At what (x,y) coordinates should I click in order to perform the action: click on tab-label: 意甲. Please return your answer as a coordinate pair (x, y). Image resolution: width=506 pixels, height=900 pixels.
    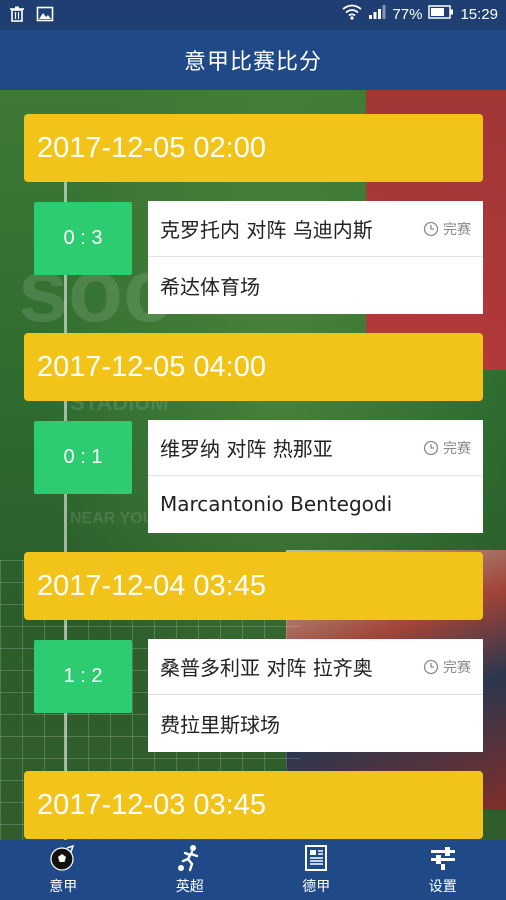
    Looking at the image, I should click on (63, 887).